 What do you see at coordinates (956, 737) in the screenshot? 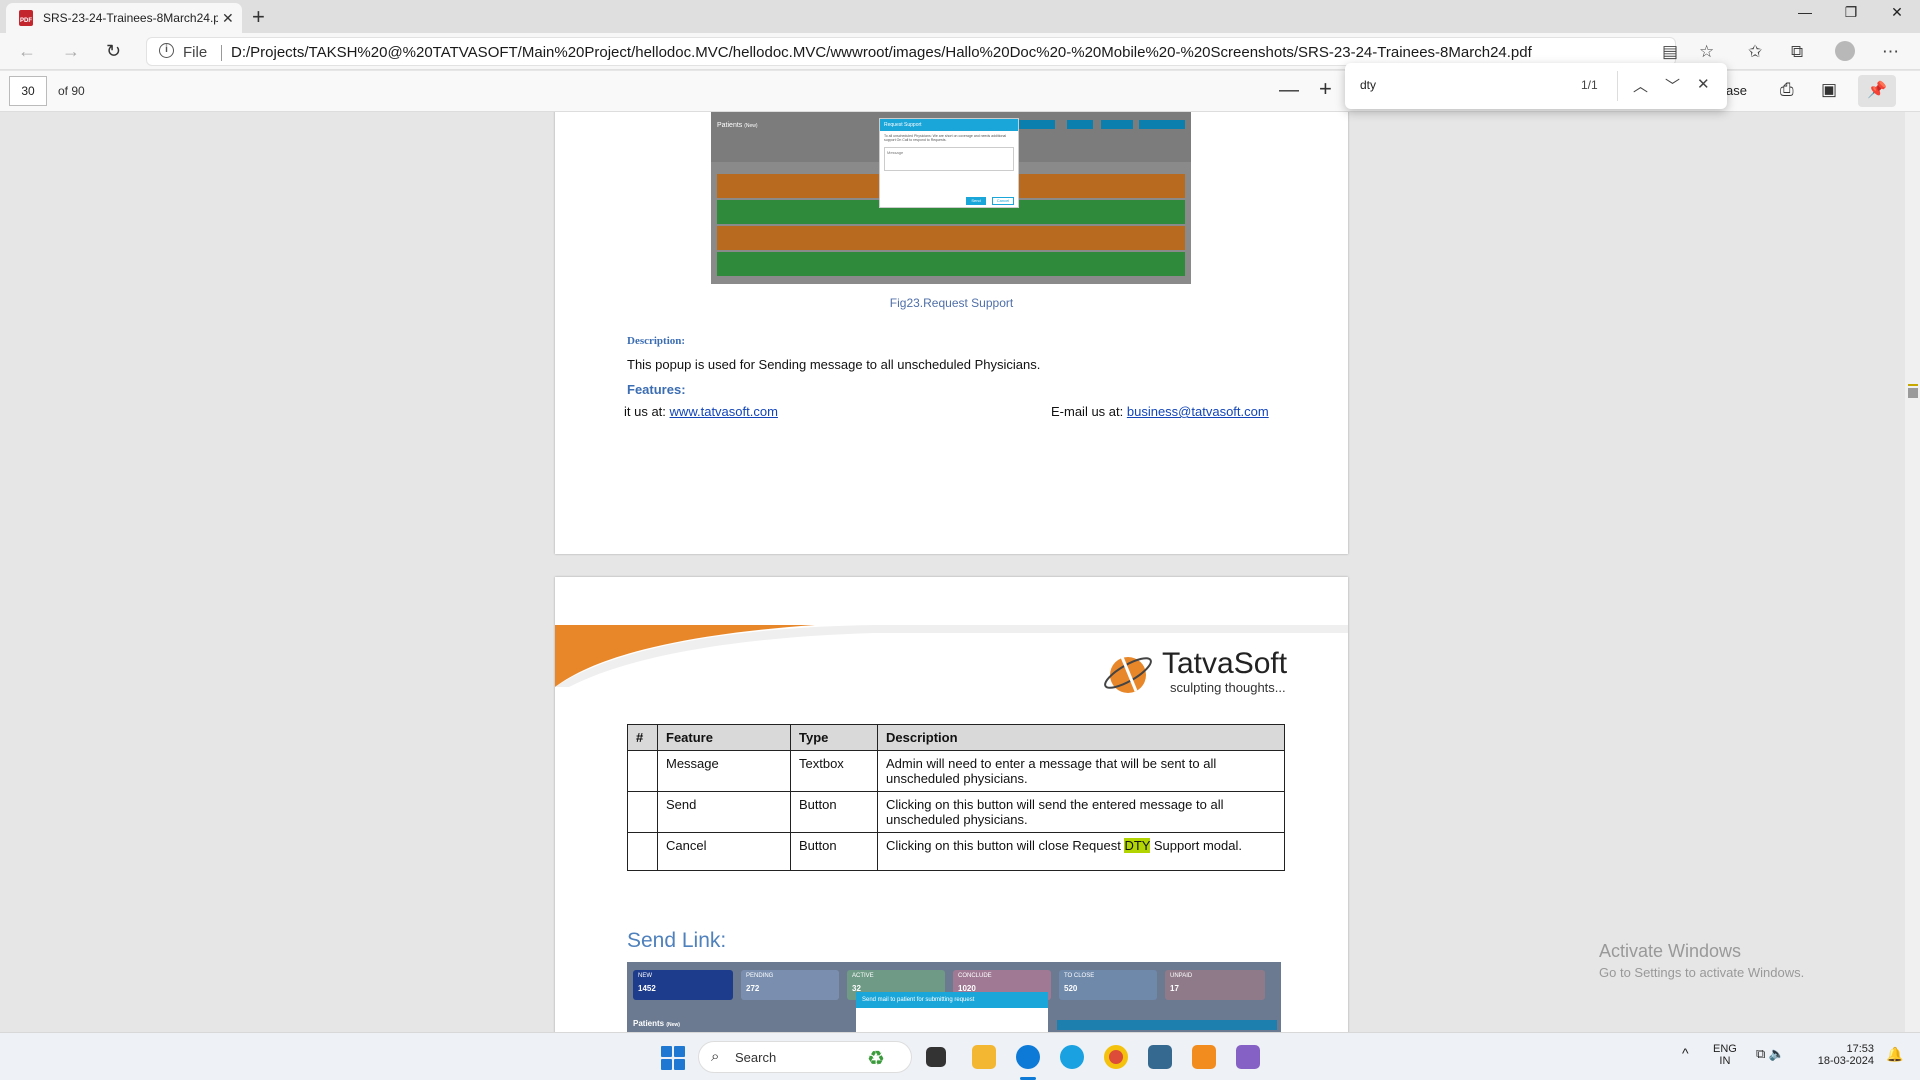
I see `table-header-row: # Feature Type Description` at bounding box center [956, 737].